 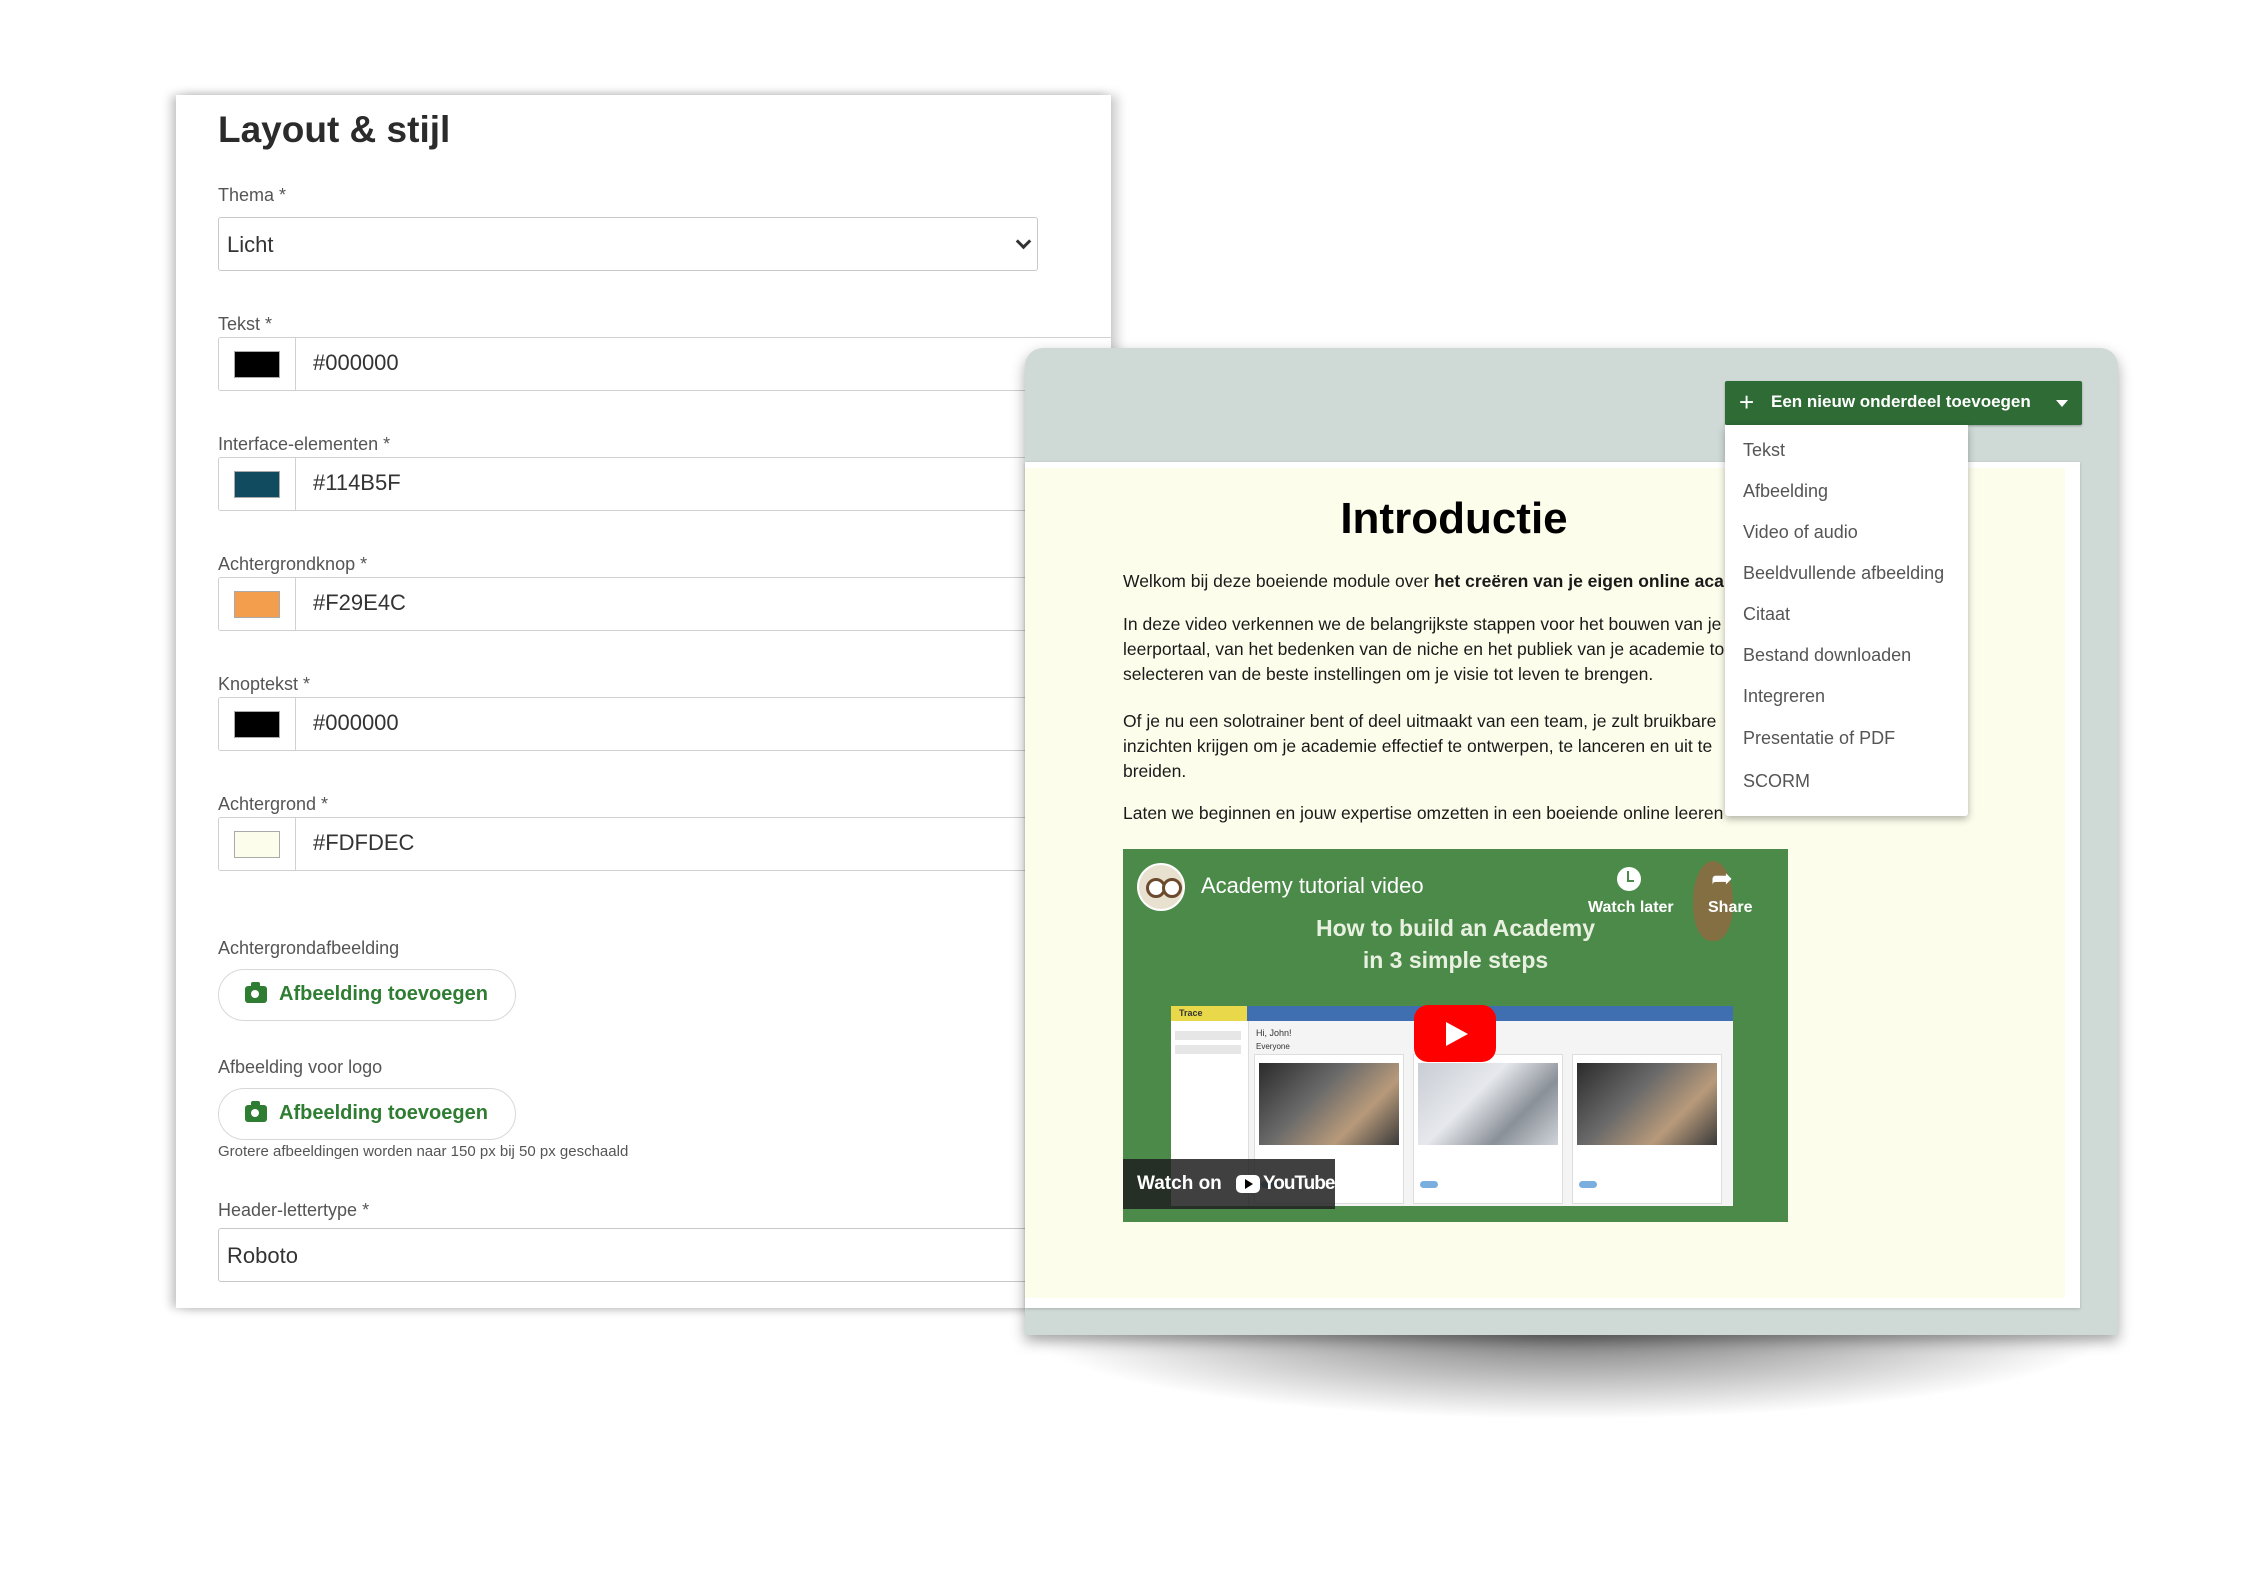 I want to click on button-text-color-field: #000000, so click(x=664, y=724).